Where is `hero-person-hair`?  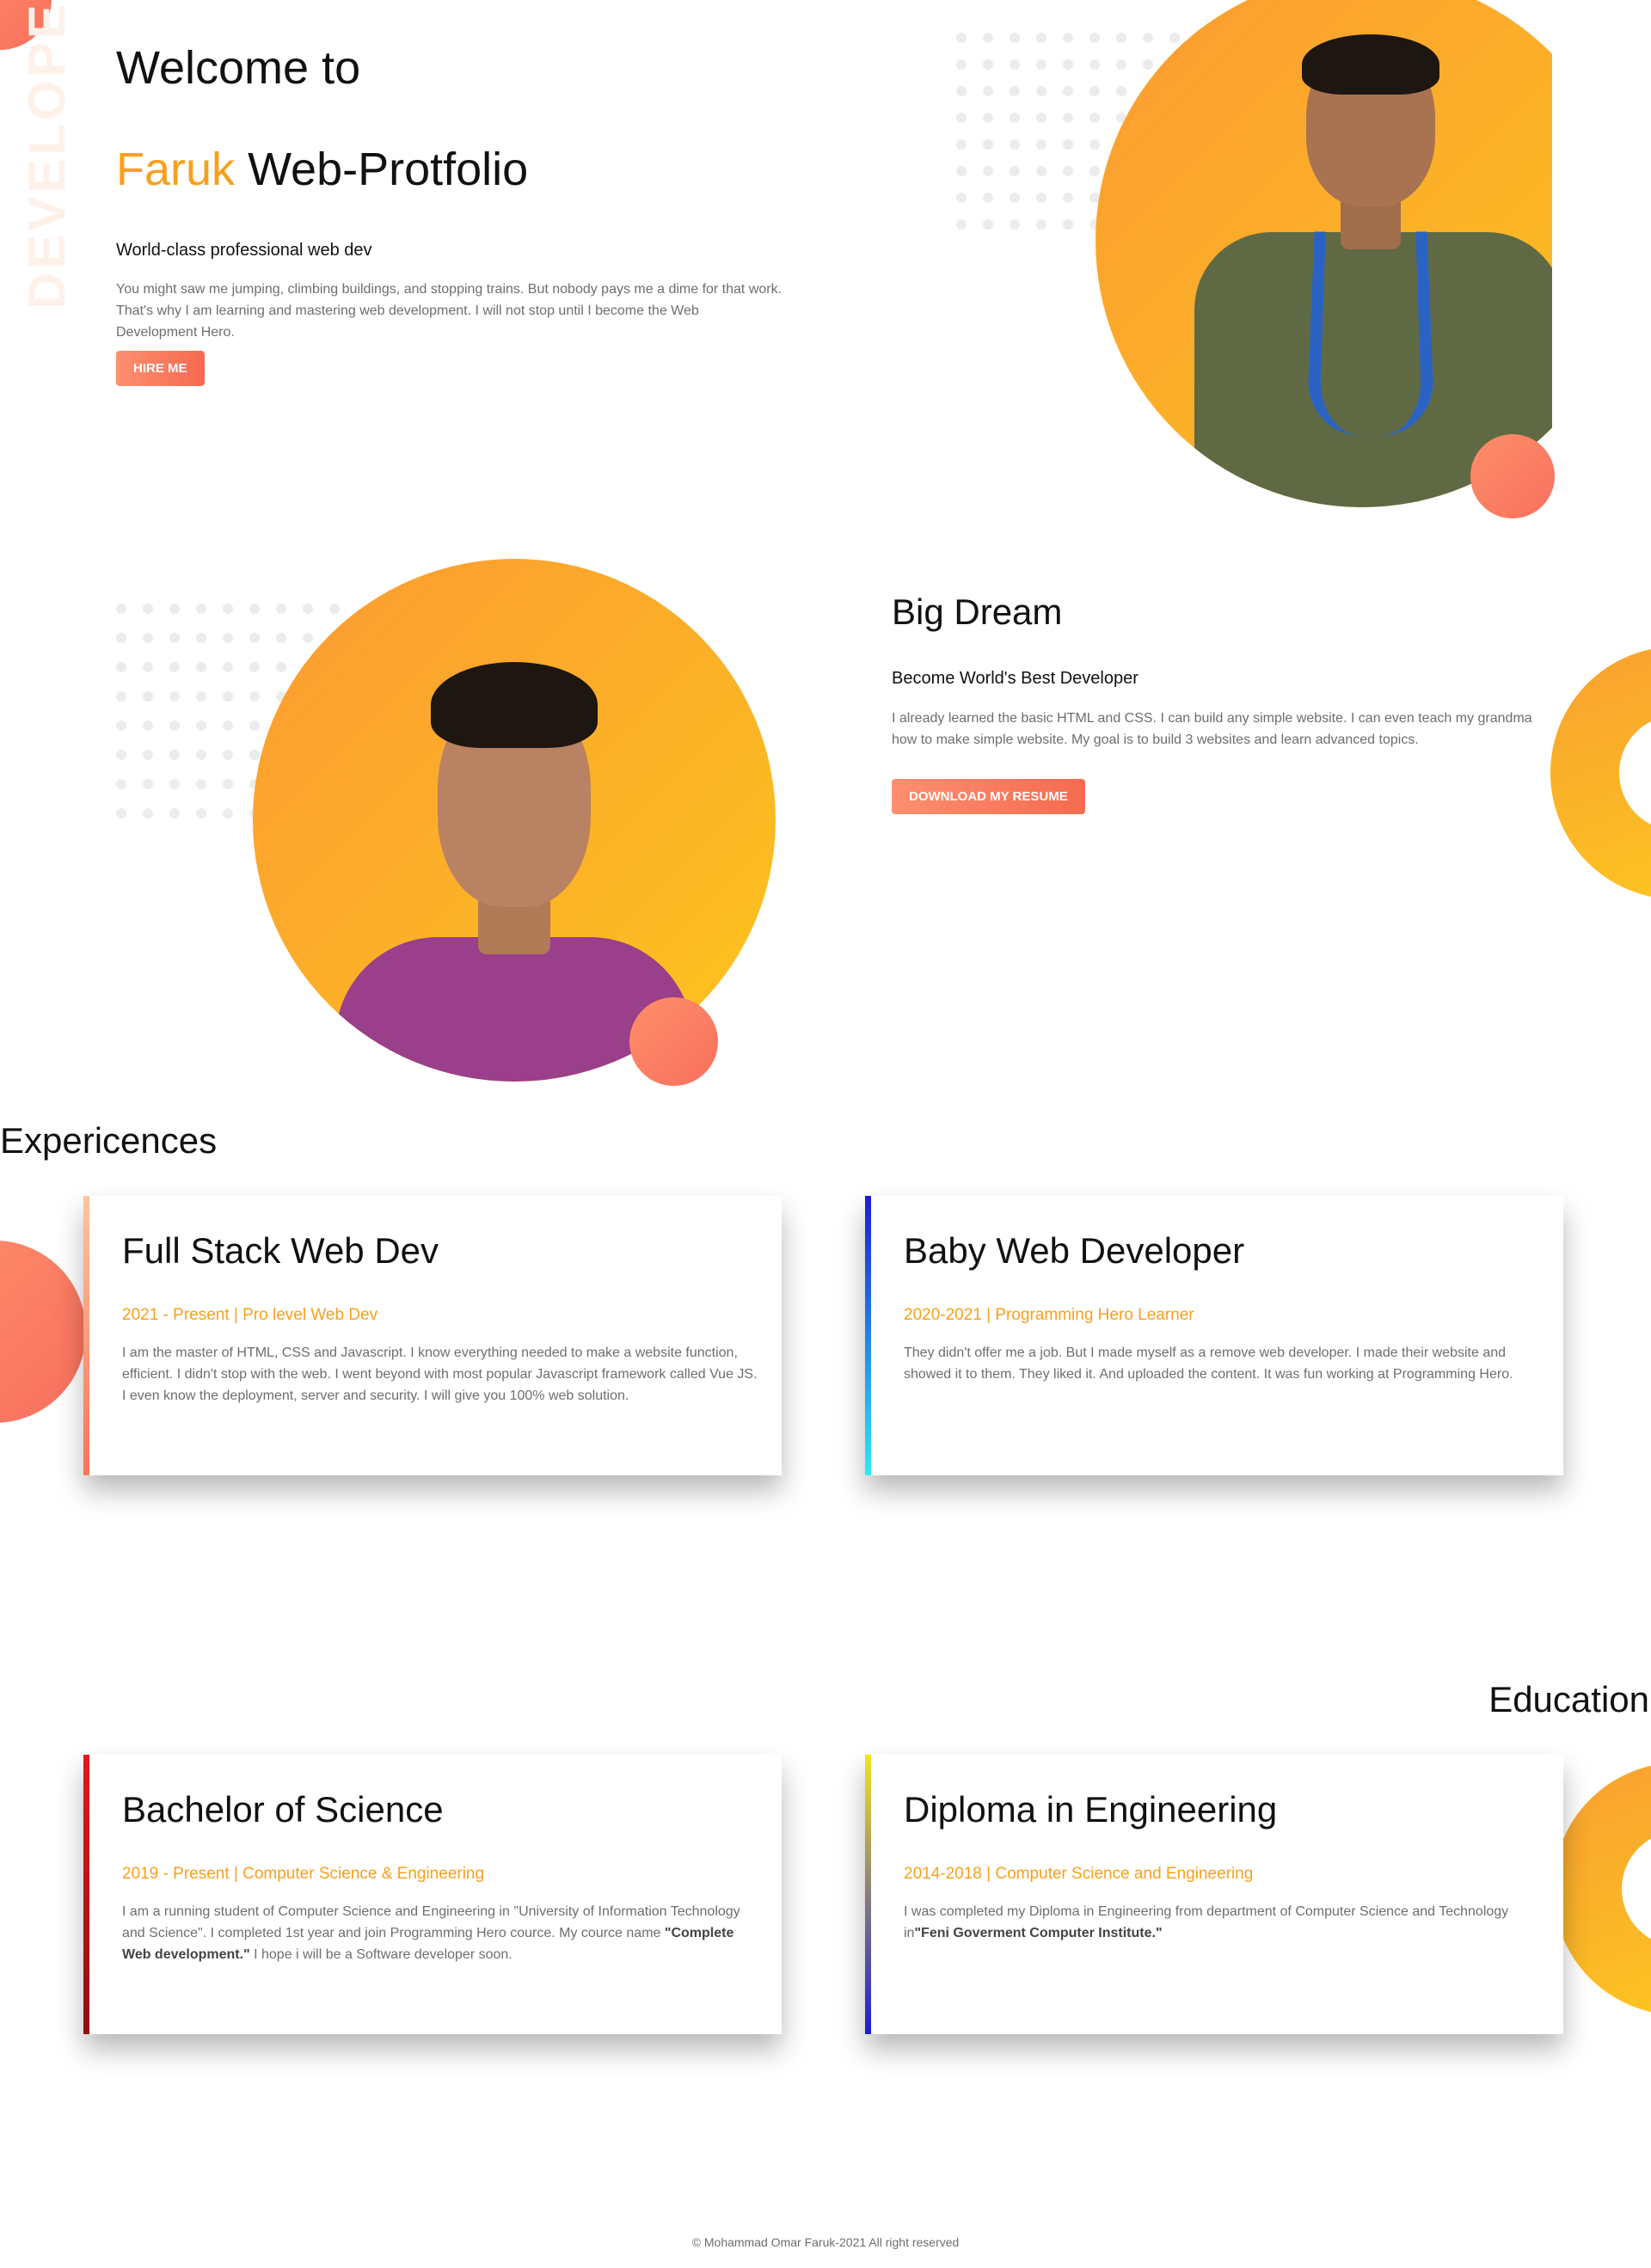
hero-person-hair is located at coordinates (1370, 64).